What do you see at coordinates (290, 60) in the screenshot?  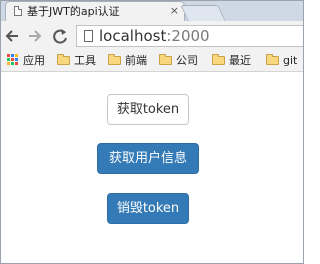 I see `bookmark-label: git` at bounding box center [290, 60].